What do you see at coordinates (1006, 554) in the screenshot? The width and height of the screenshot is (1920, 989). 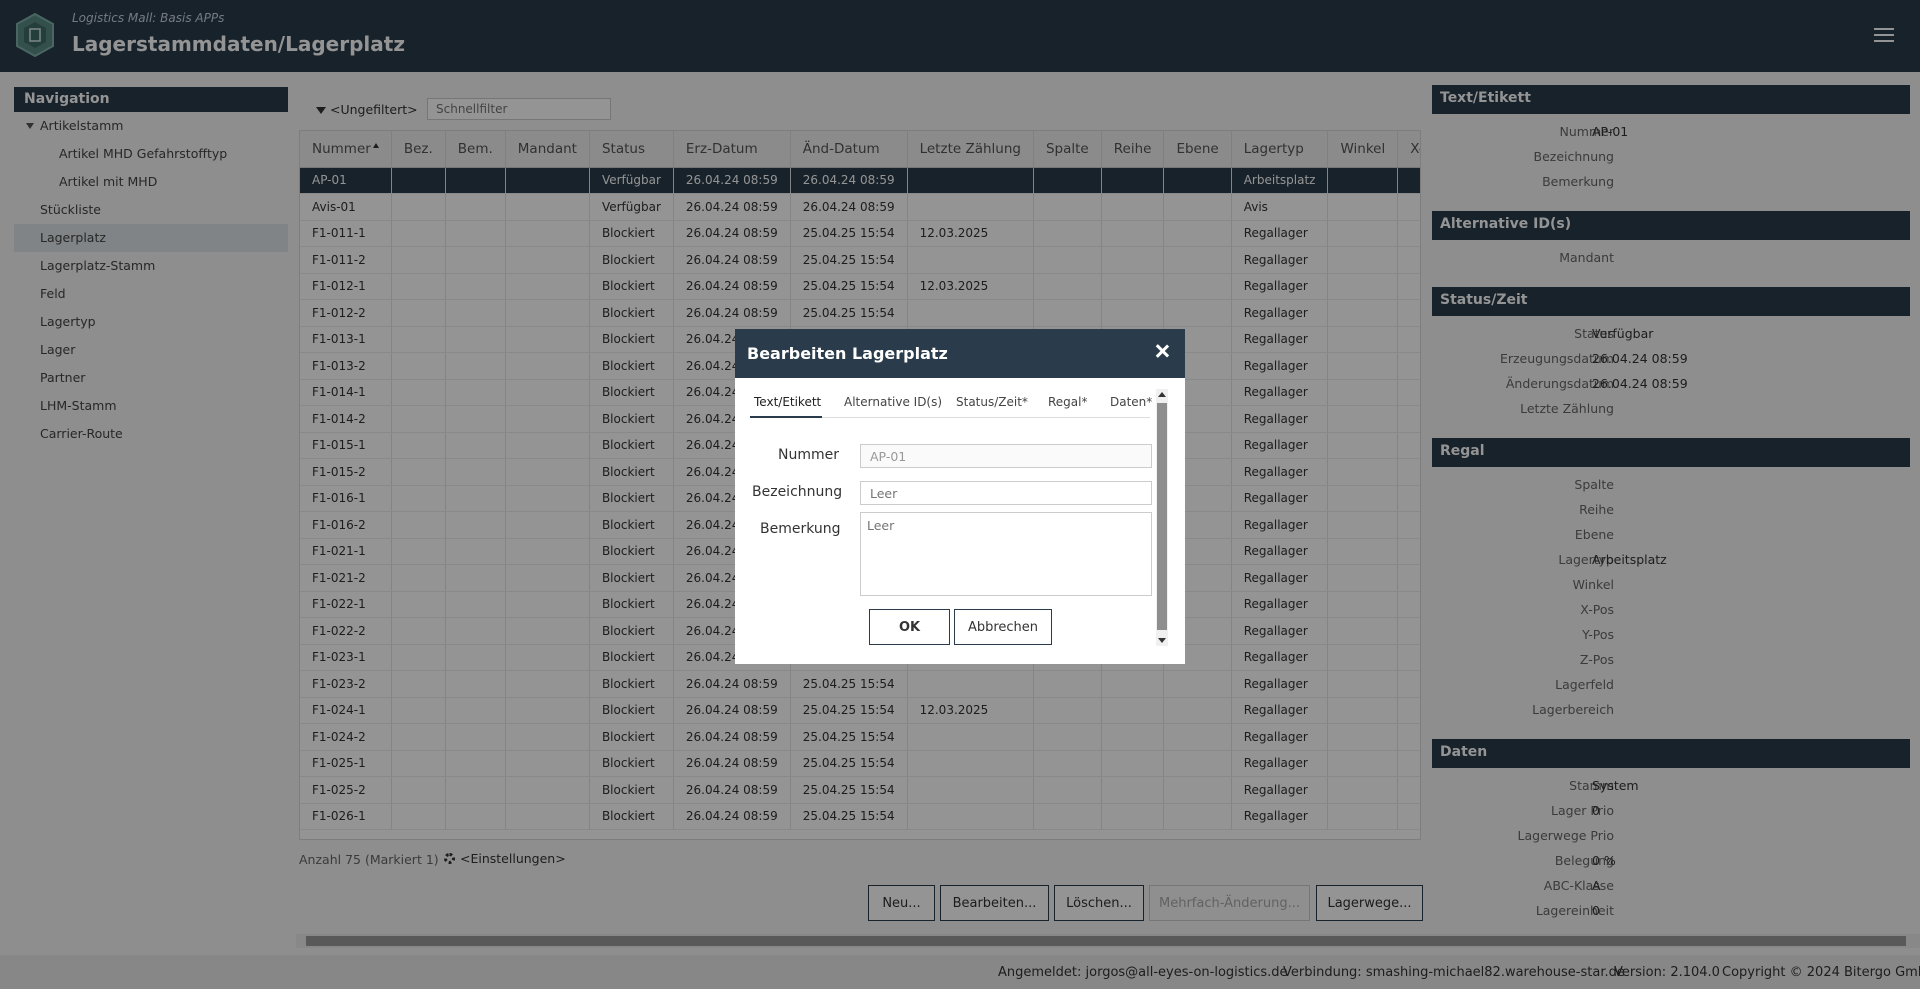 I see `bemerkung-field` at bounding box center [1006, 554].